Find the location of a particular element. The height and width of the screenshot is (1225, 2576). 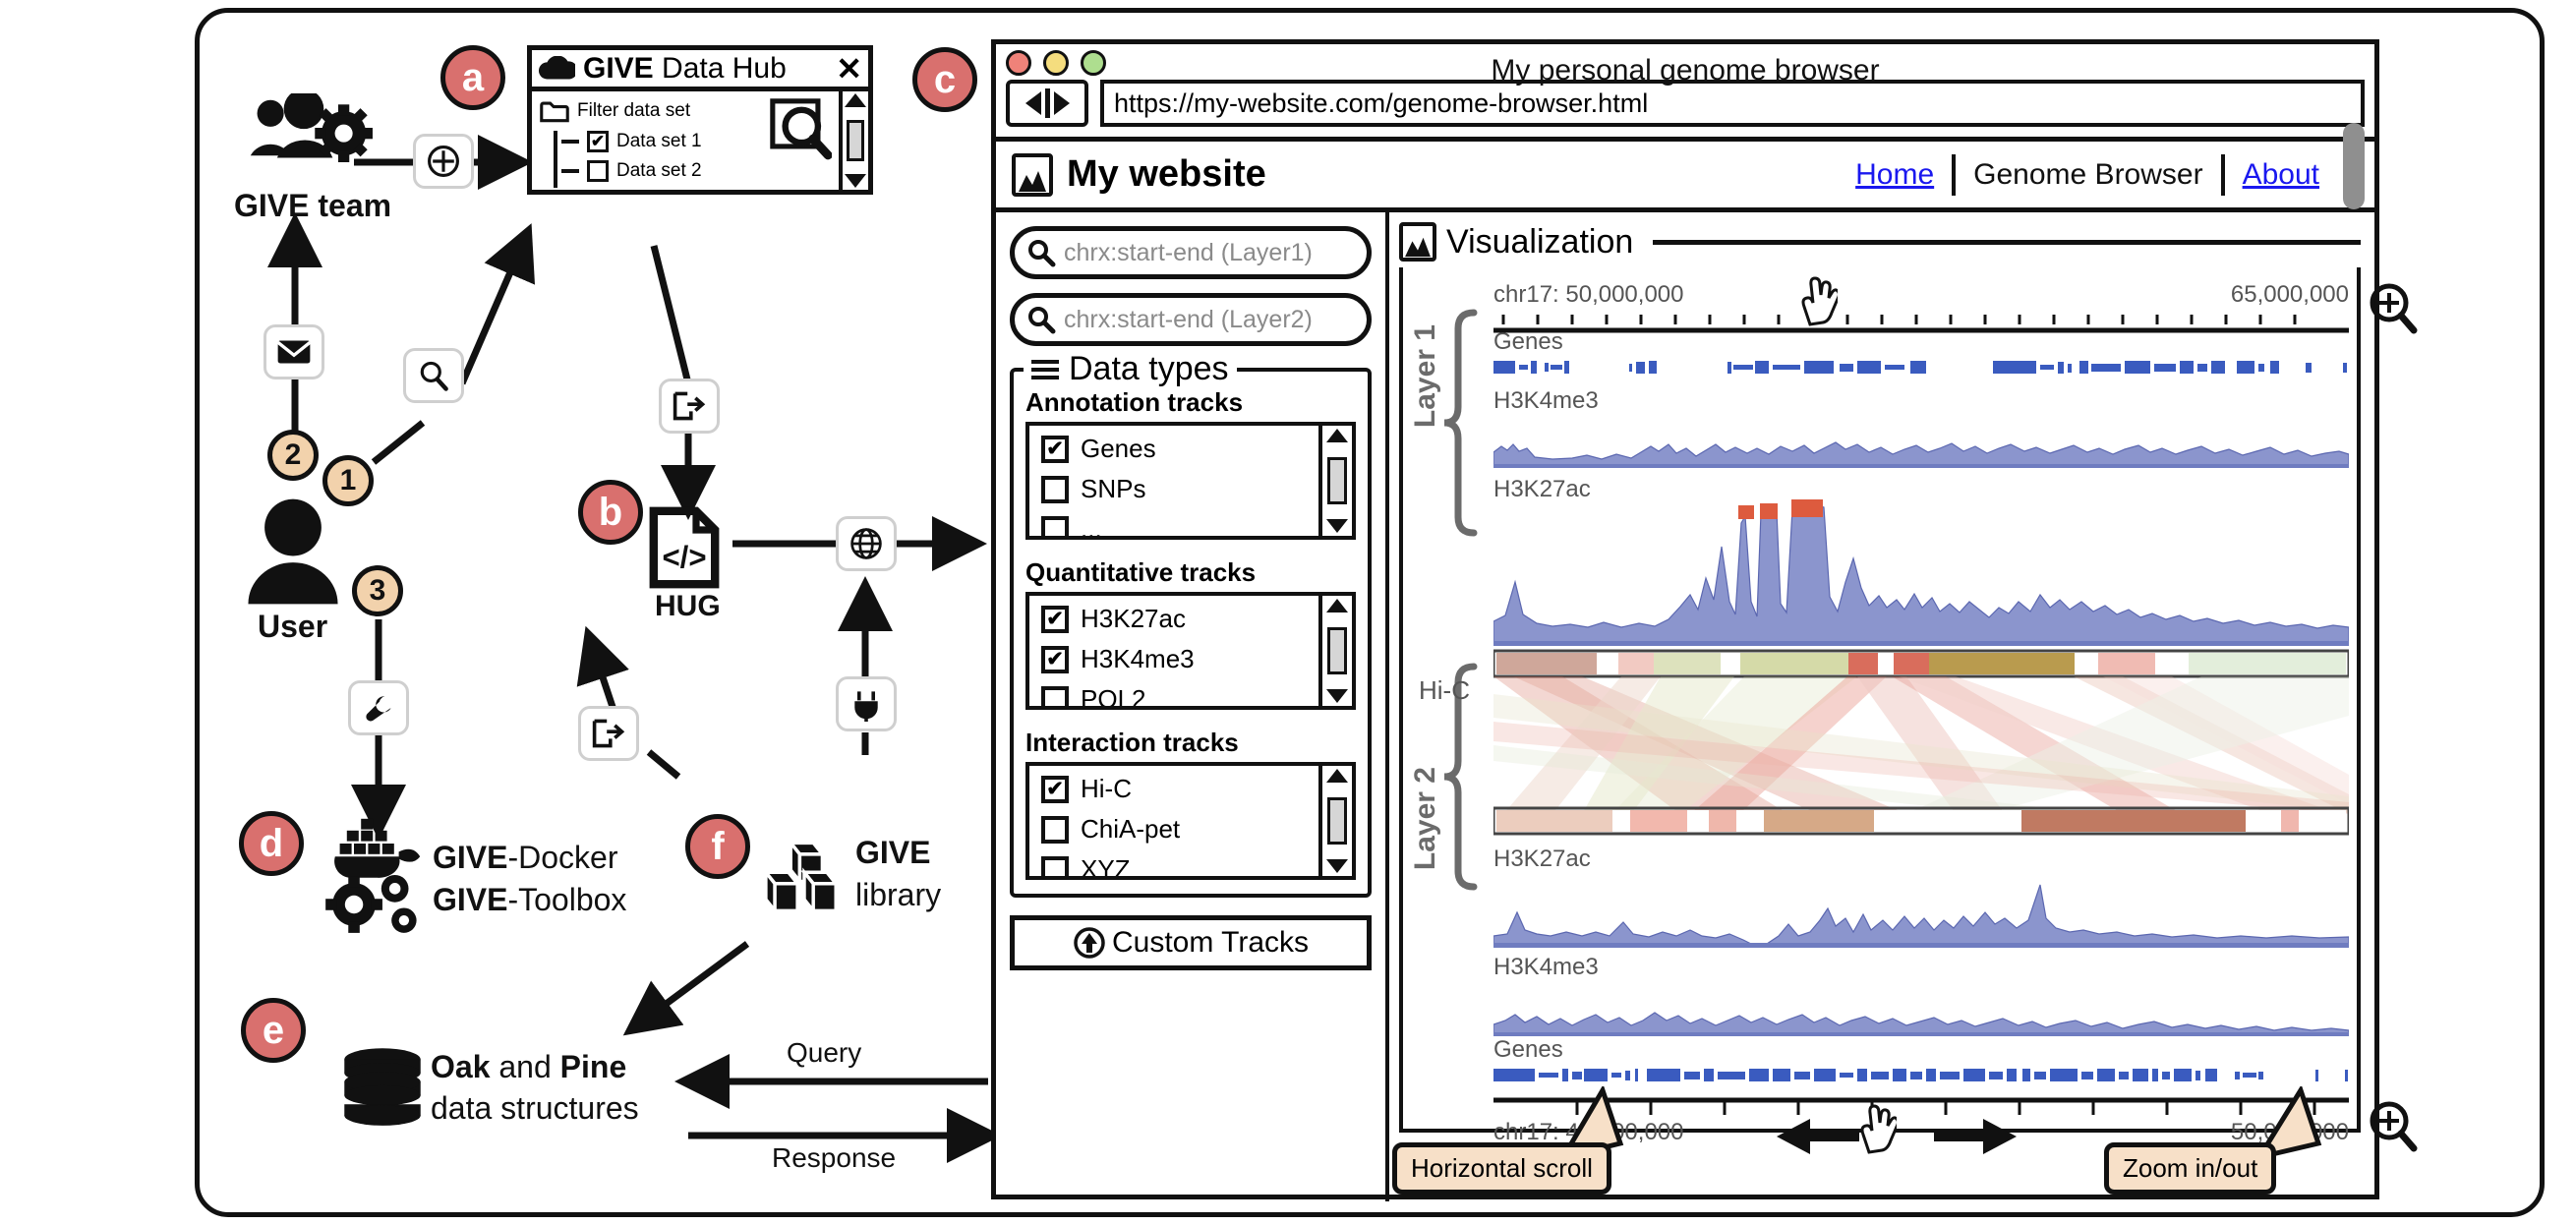

quantitative-scrollbar is located at coordinates (1335, 651).